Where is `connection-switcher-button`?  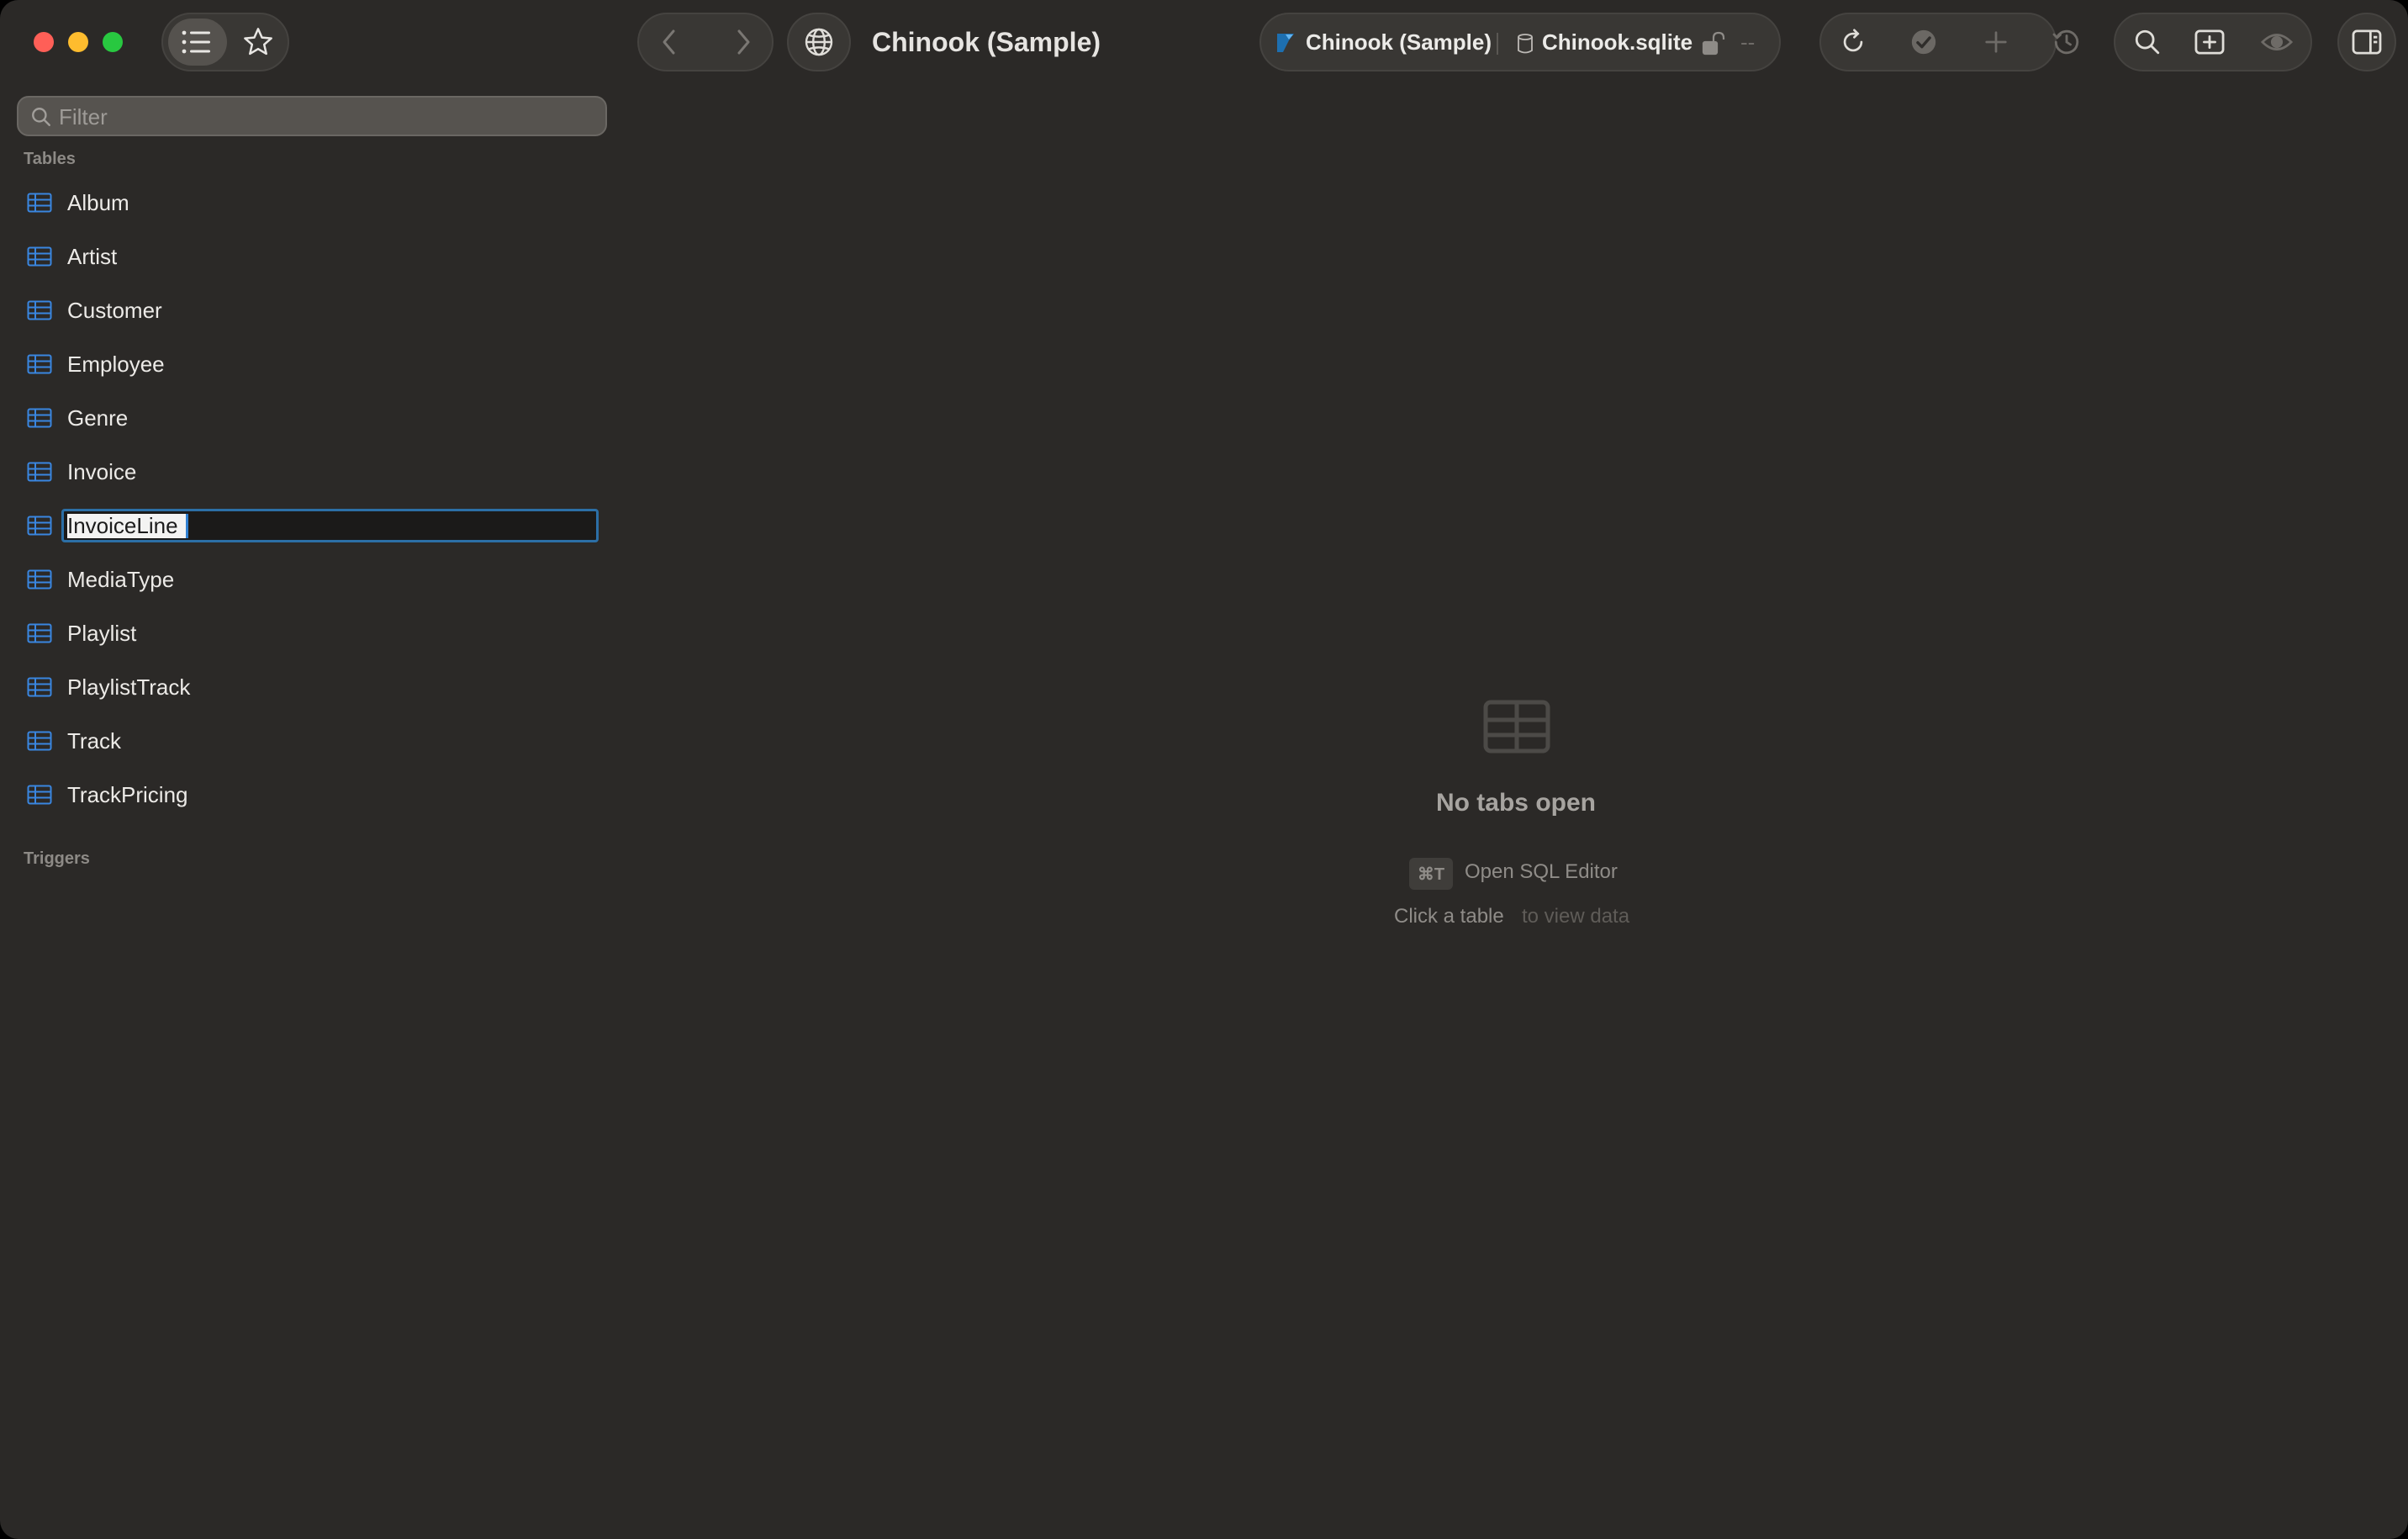 connection-switcher-button is located at coordinates (819, 42).